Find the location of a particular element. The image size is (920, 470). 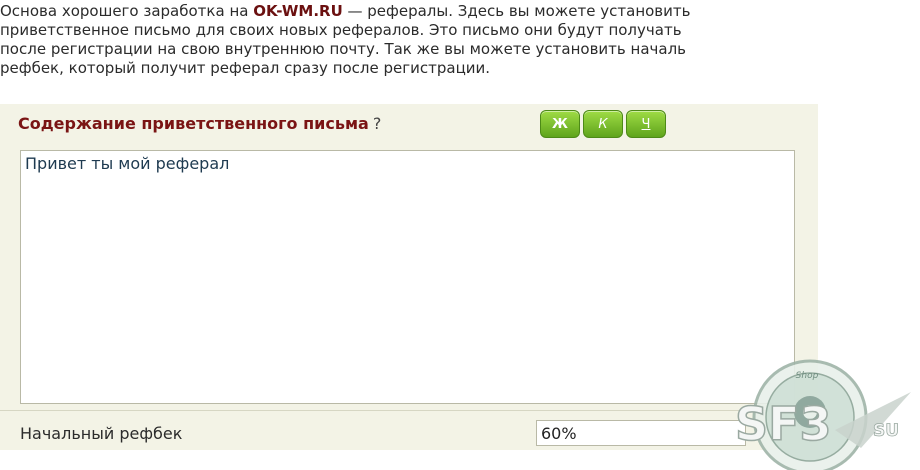

help-icon: ? is located at coordinates (377, 123).